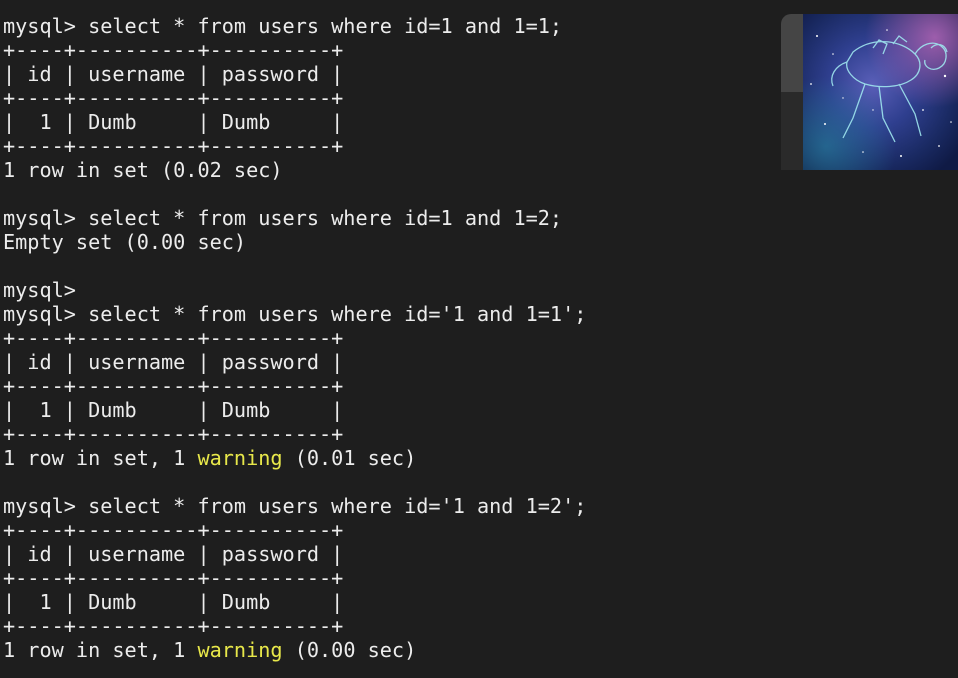 The height and width of the screenshot is (678, 958). I want to click on result-summary: 1 row in set, 1 warning (0.00 sec), so click(393, 650).